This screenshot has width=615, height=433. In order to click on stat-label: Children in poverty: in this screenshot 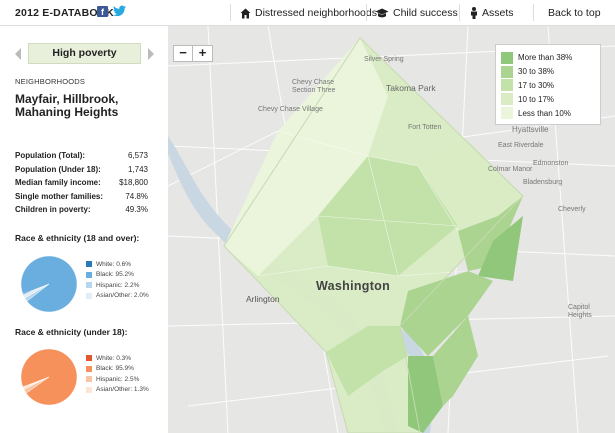, I will do `click(53, 209)`.